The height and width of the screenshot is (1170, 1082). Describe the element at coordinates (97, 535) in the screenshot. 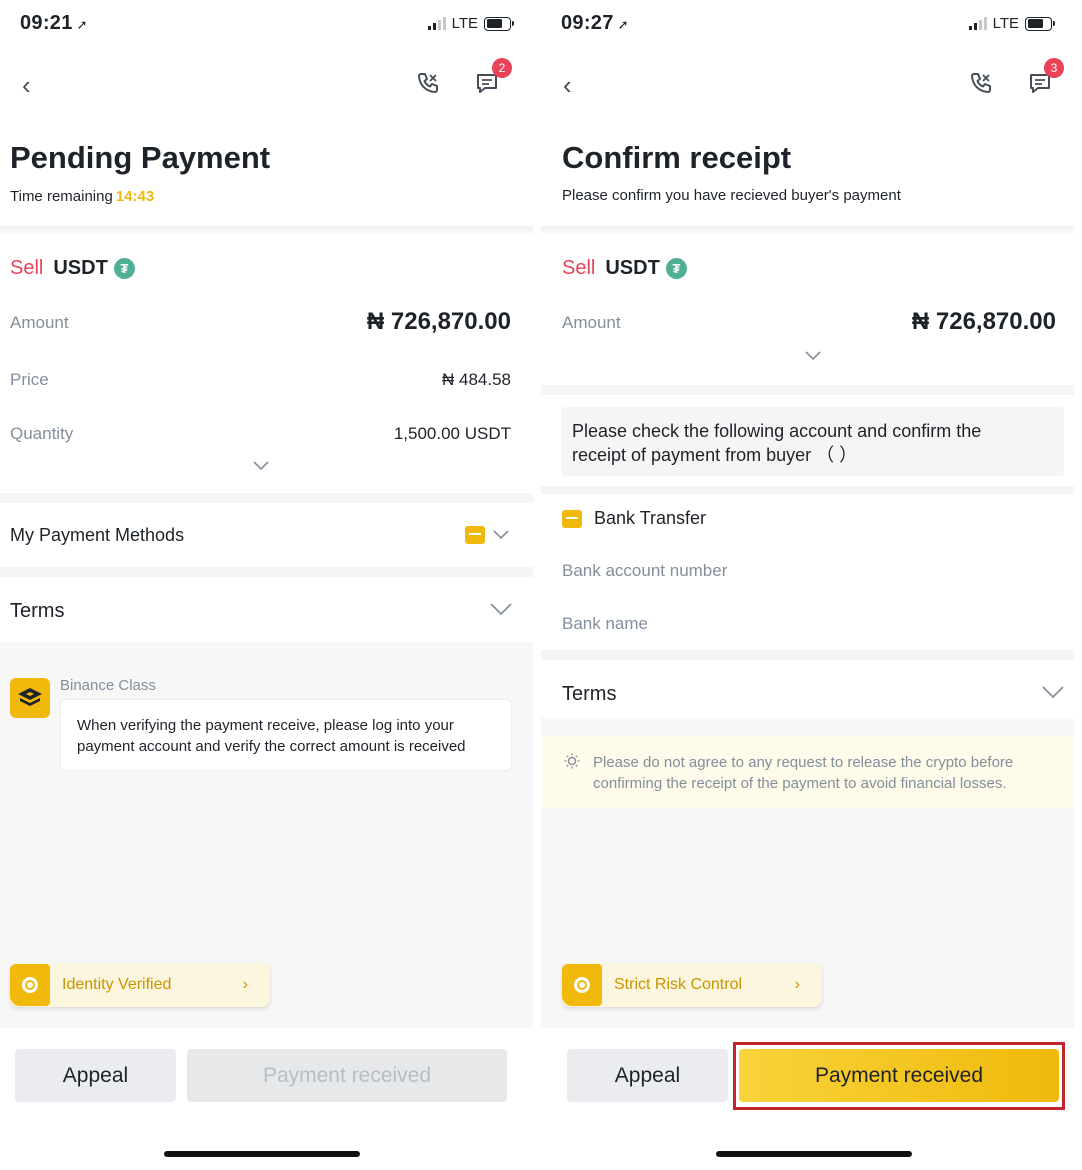

I see `payment-methods-label: My Payment Methods` at that location.